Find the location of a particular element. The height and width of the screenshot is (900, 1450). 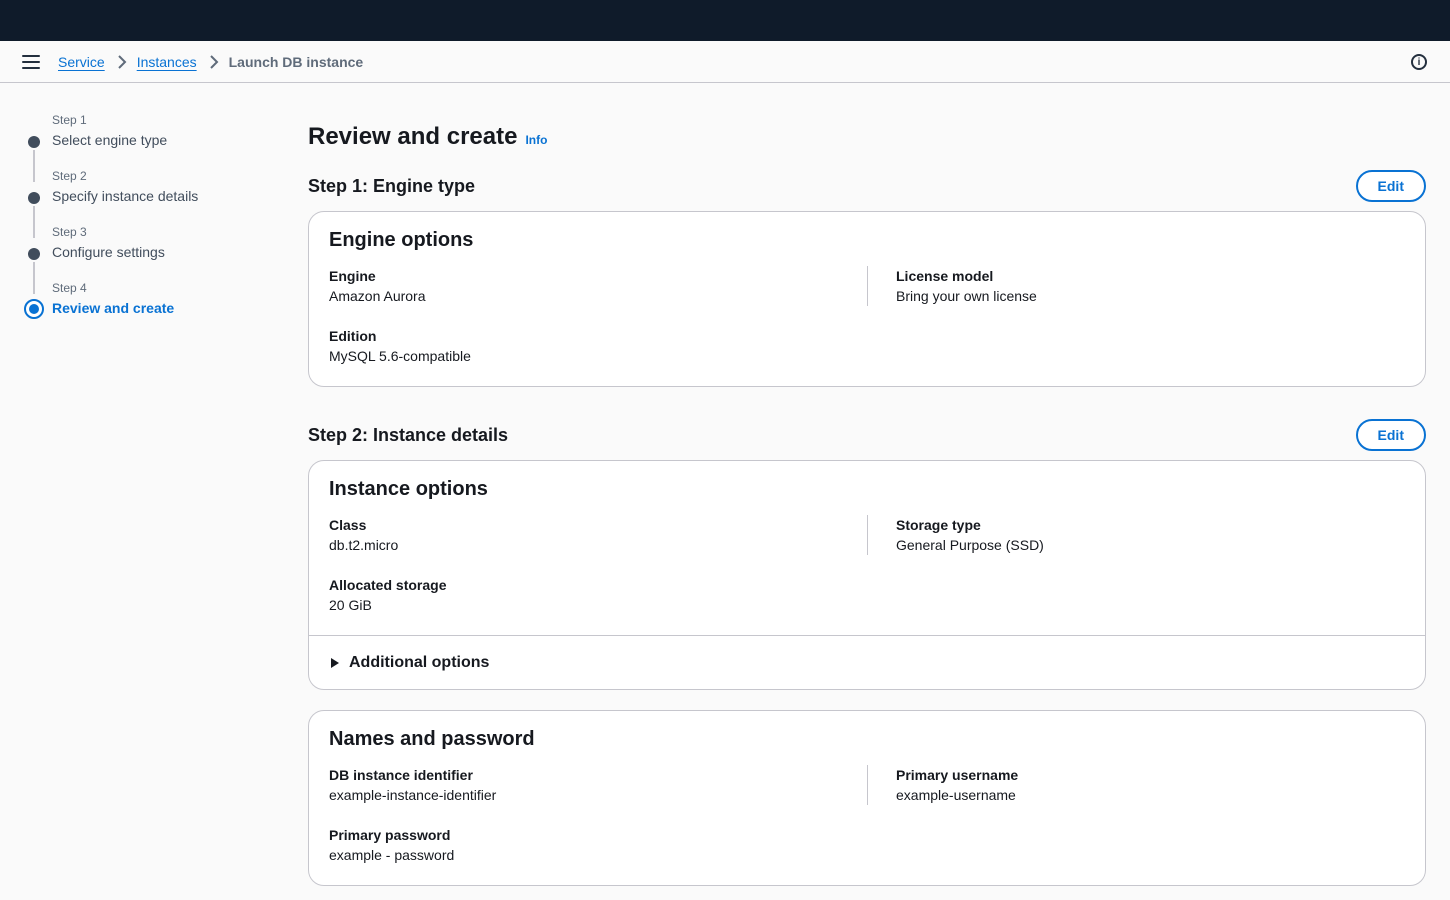

field-label: Allocated storage is located at coordinates (388, 585).